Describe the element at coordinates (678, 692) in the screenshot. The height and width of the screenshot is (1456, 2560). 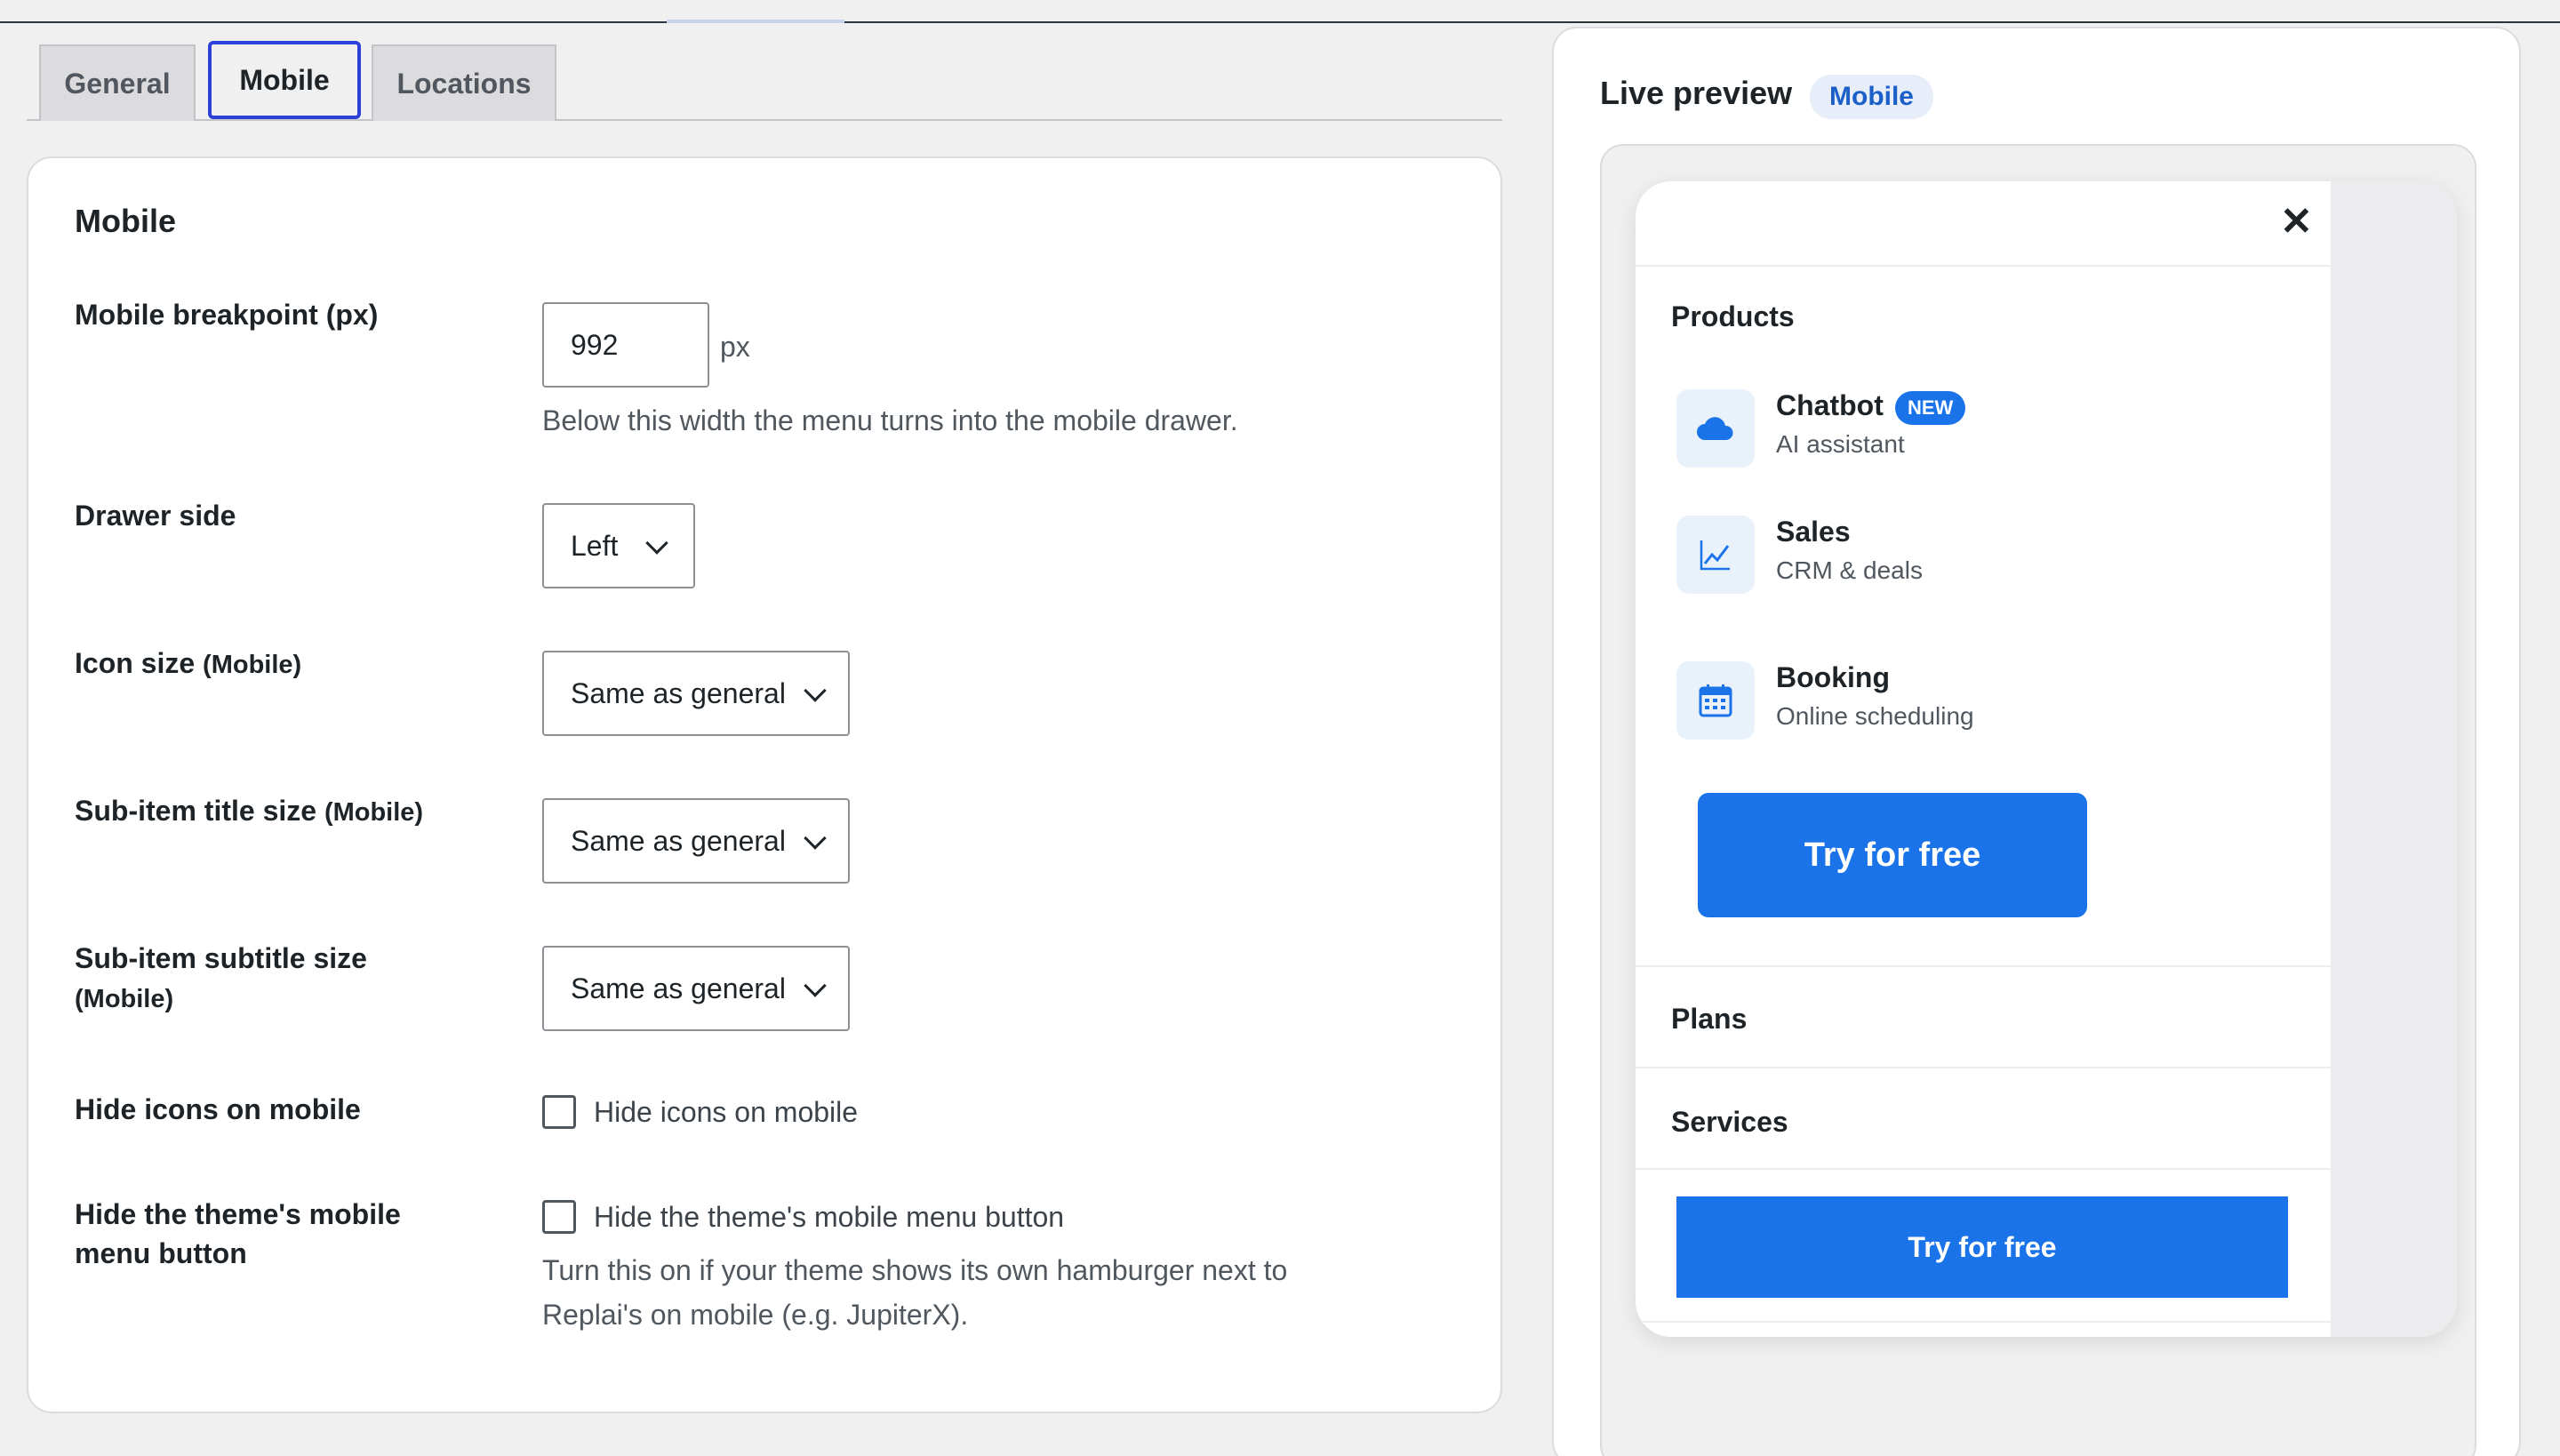
I see `icon-size-value: Same as general` at that location.